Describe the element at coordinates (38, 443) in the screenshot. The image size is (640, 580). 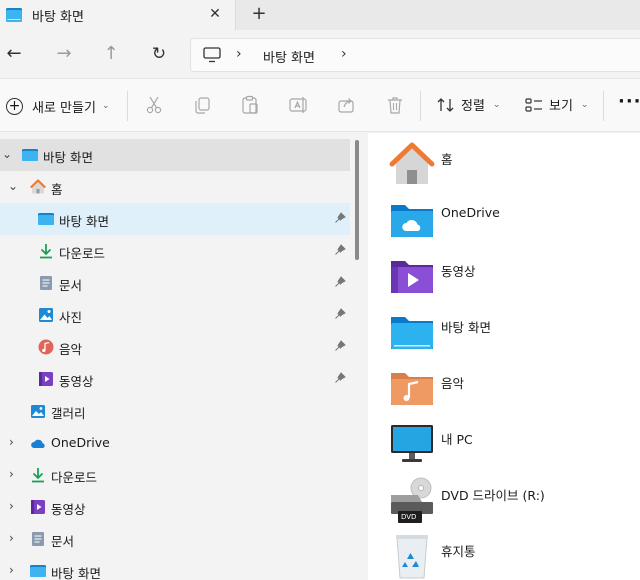
I see `onedrive-icon` at that location.